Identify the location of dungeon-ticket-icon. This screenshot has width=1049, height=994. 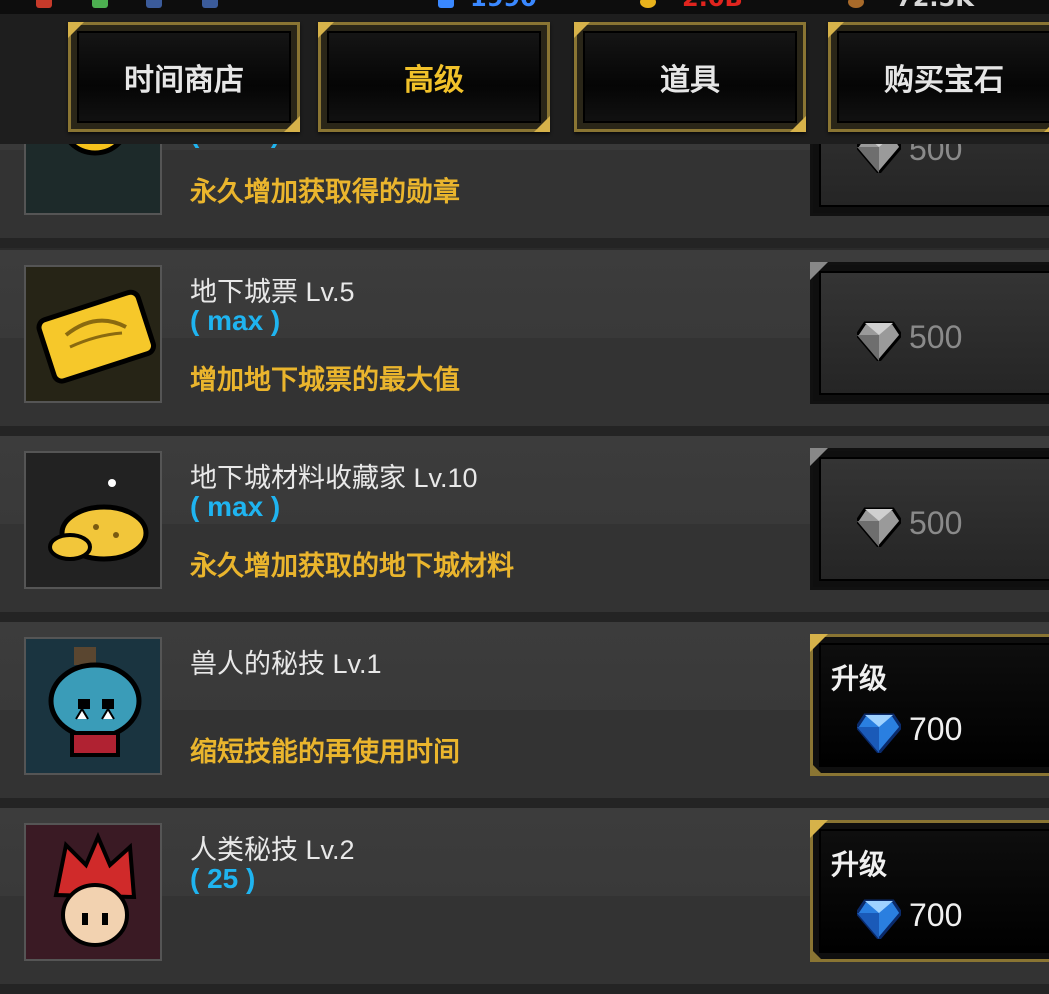
(93, 334).